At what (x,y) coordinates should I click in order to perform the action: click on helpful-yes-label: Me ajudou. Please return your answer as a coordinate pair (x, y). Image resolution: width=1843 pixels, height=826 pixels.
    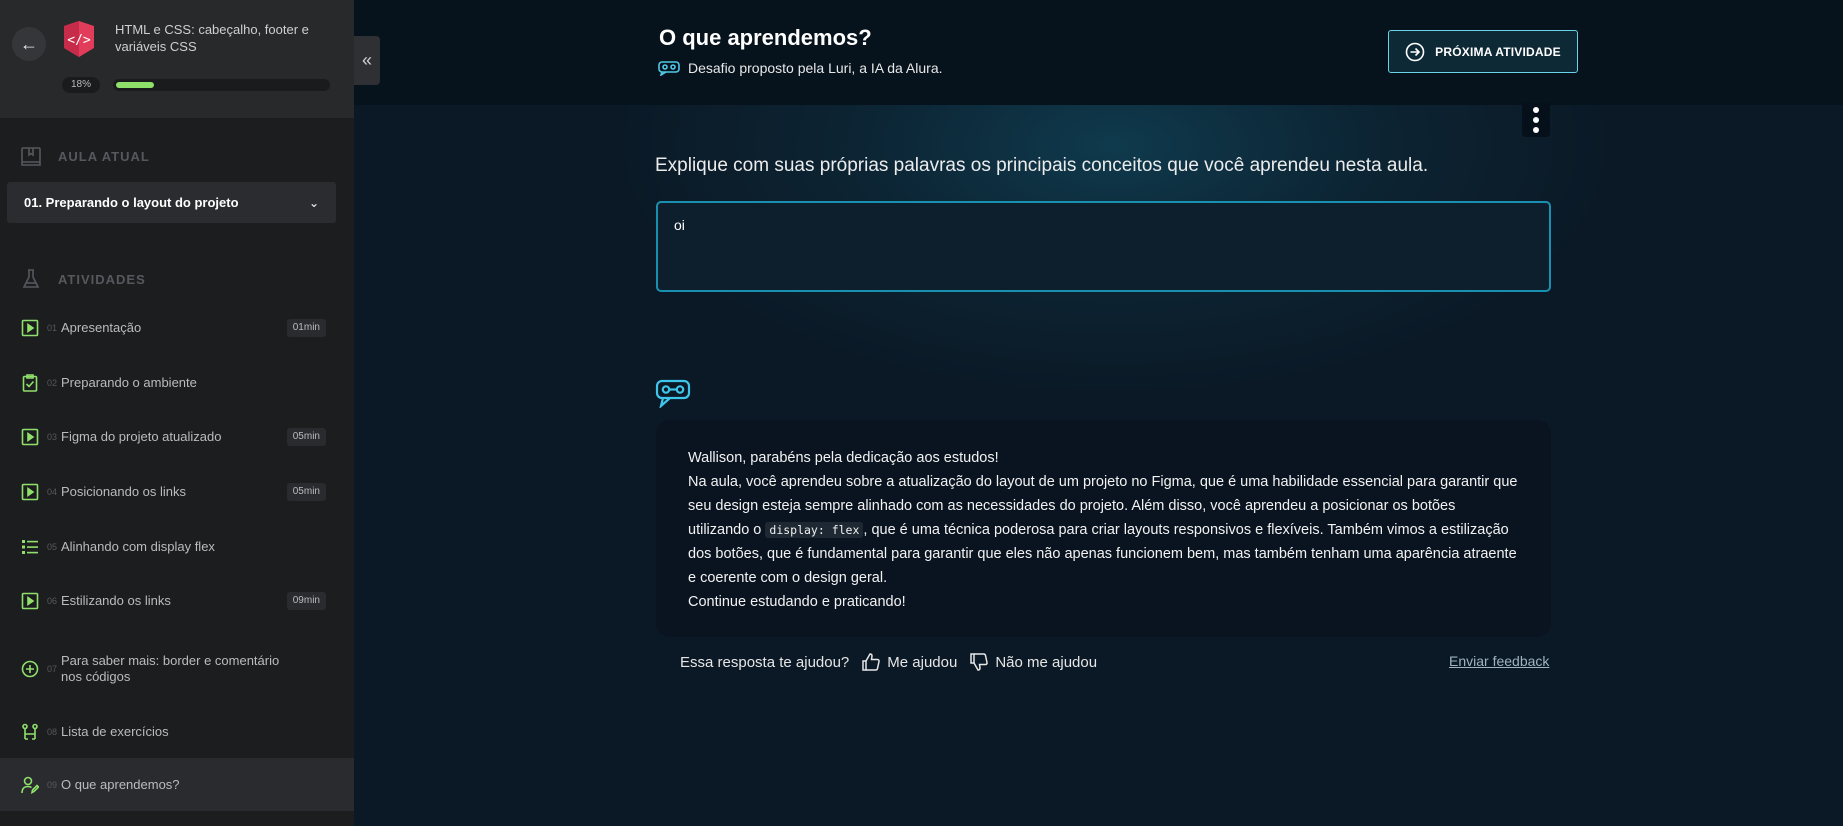
    Looking at the image, I should click on (922, 662).